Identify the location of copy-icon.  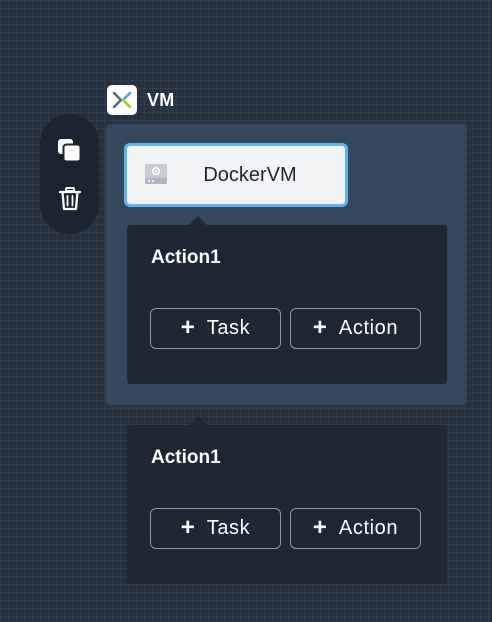
(69, 151).